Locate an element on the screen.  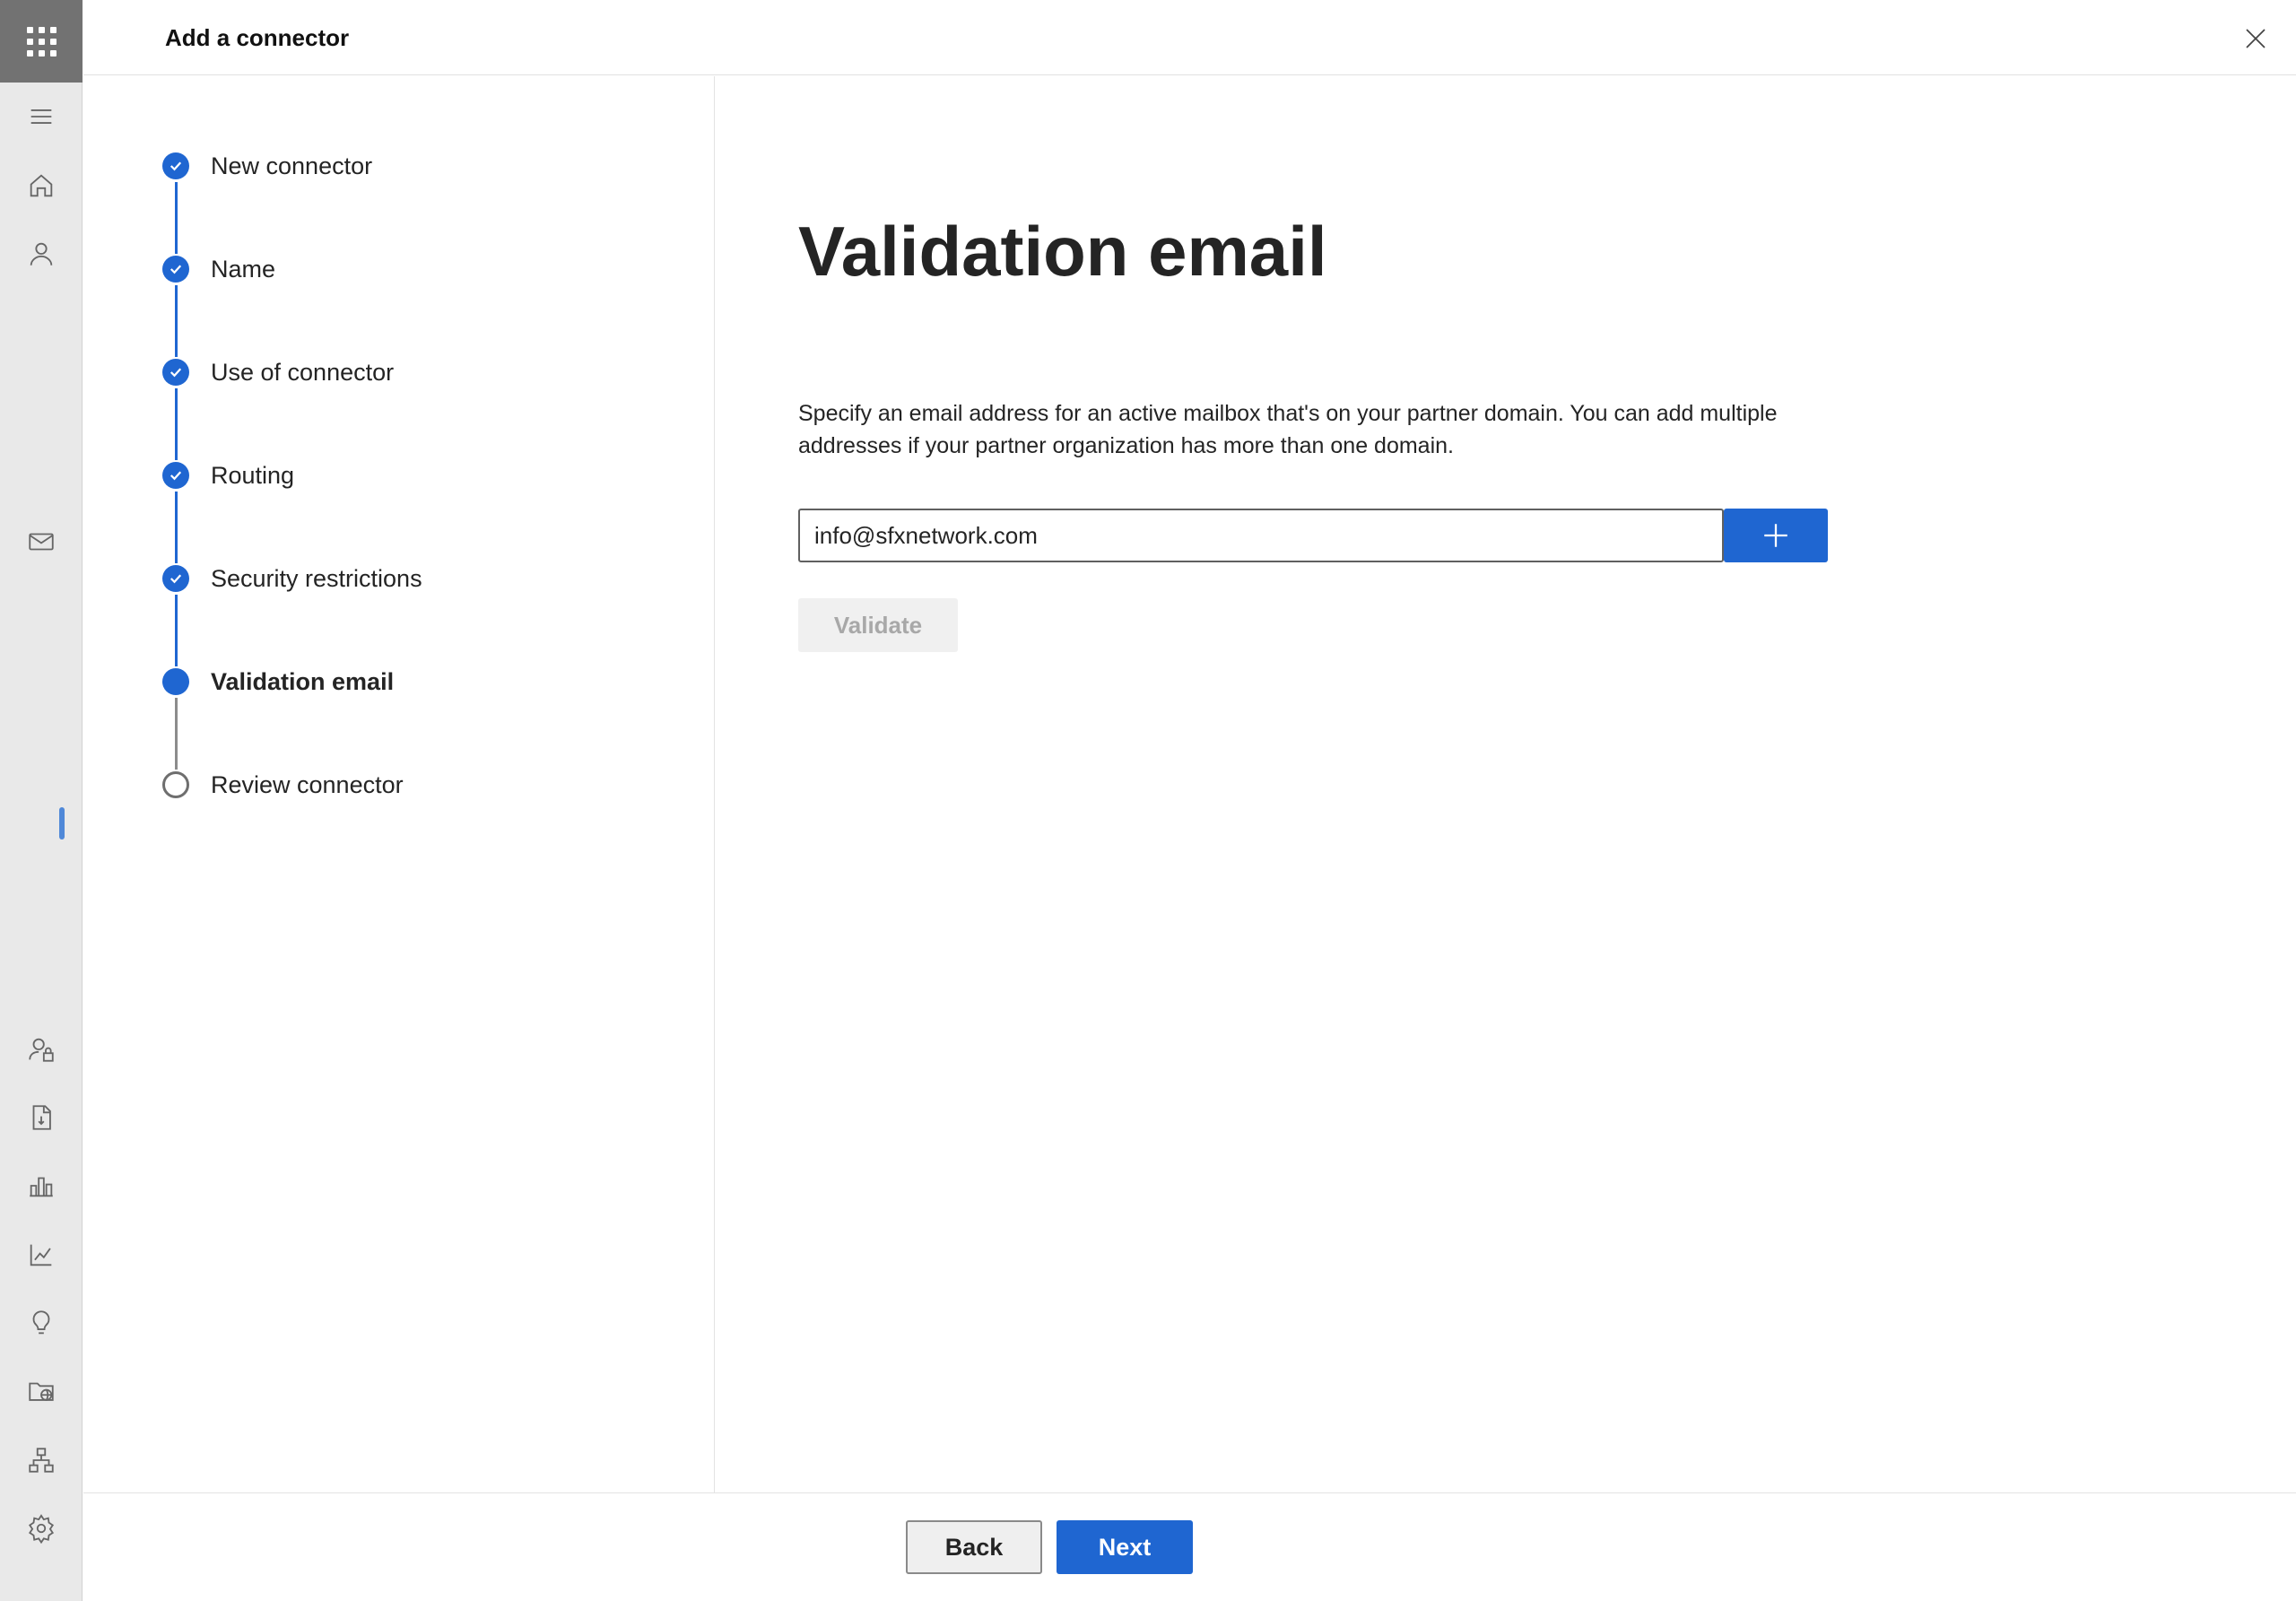
step-label: Validation email is located at coordinates (303, 681).